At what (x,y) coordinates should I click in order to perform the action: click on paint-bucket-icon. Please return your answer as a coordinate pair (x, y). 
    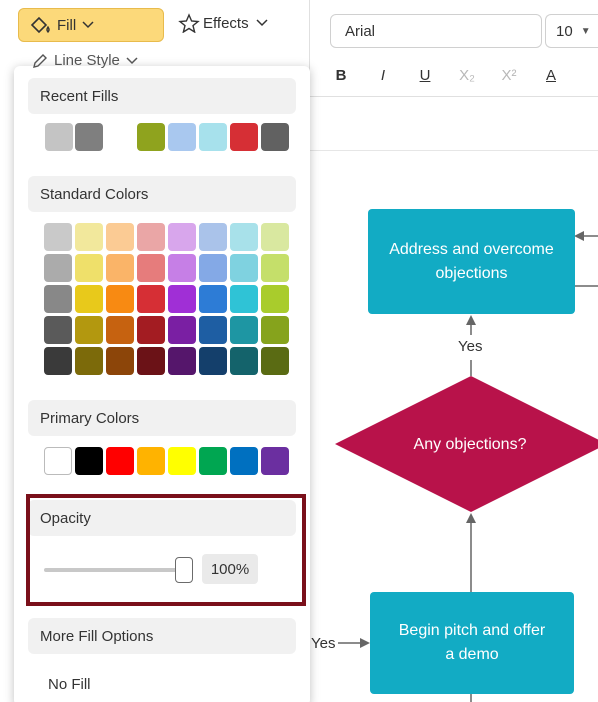
    Looking at the image, I should click on (40, 25).